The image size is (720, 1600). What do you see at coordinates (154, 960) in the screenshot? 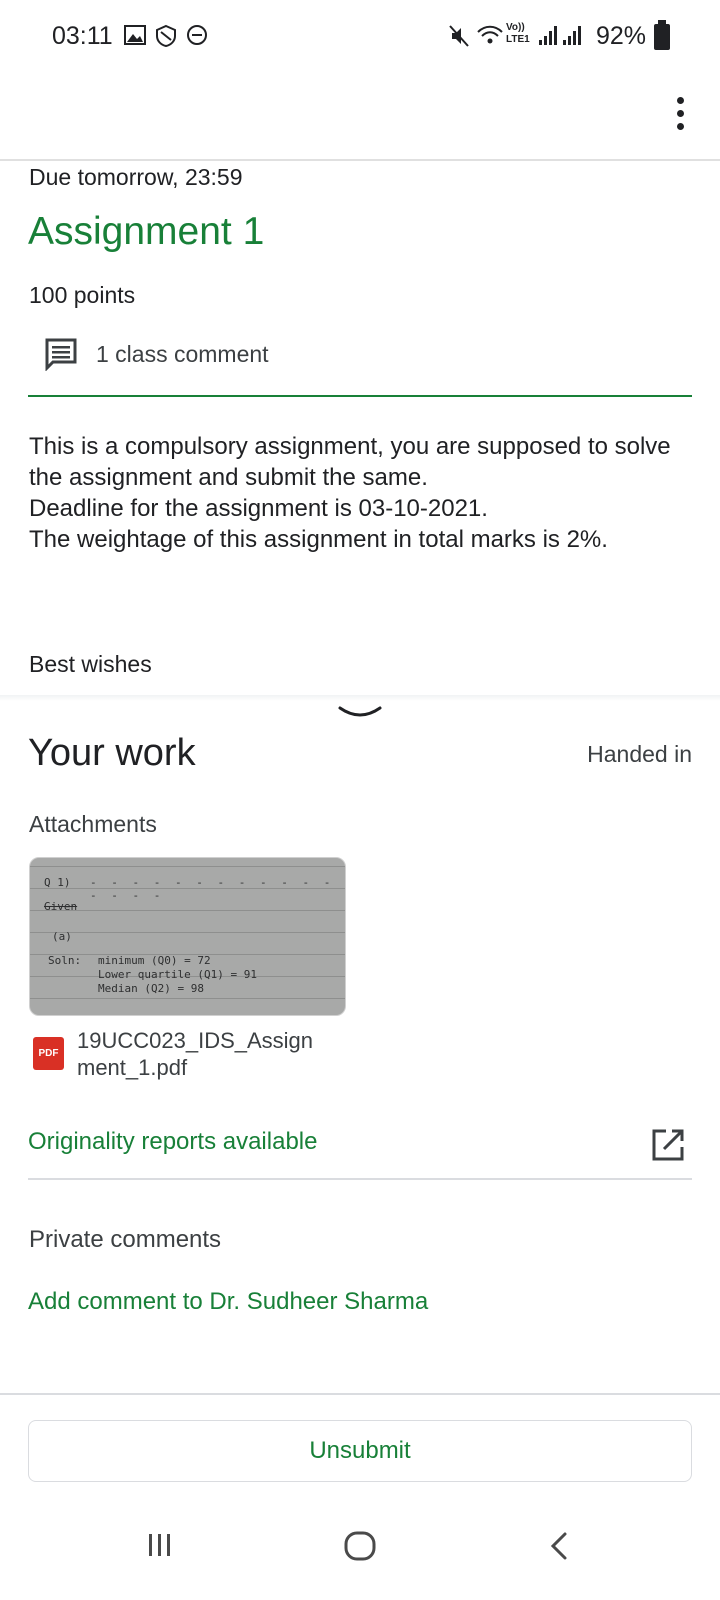
I see `thumb-line1: minimum (Q0) = 72` at bounding box center [154, 960].